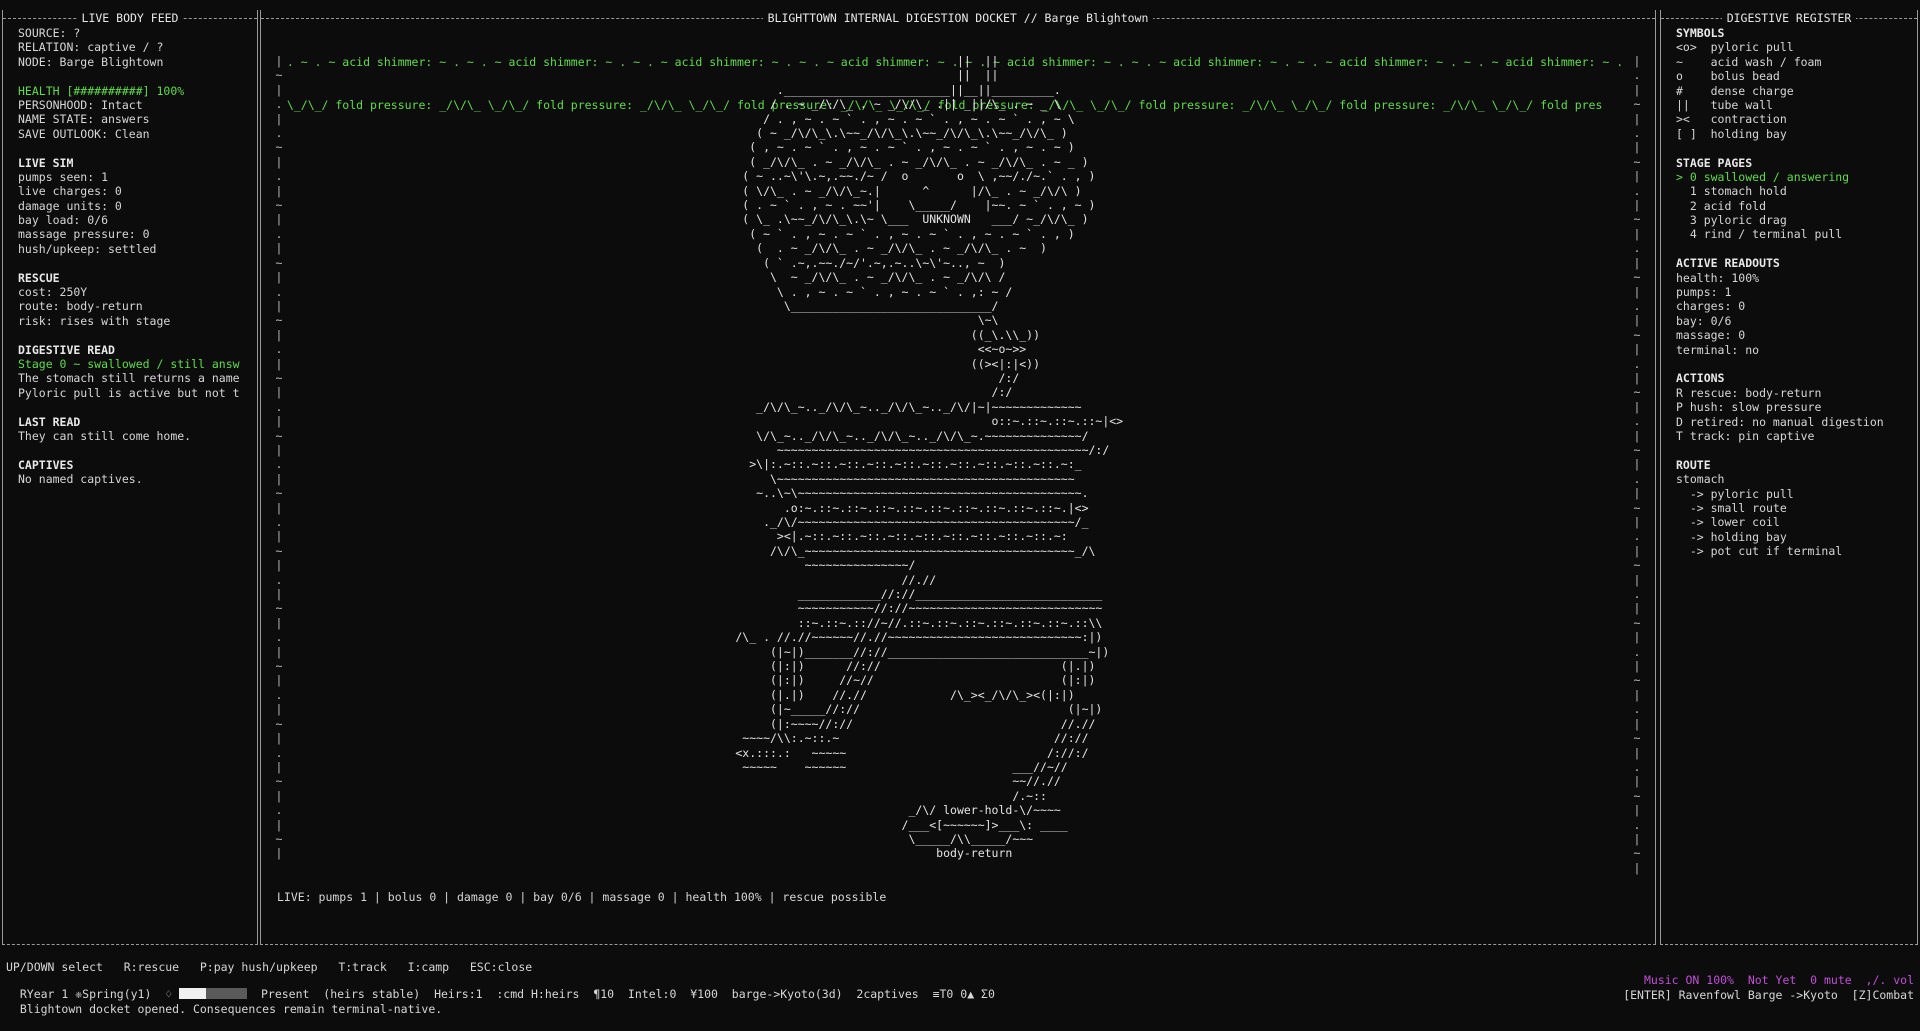 The image size is (1920, 1031). I want to click on rescue-line: cost: 250Y, so click(53, 292).